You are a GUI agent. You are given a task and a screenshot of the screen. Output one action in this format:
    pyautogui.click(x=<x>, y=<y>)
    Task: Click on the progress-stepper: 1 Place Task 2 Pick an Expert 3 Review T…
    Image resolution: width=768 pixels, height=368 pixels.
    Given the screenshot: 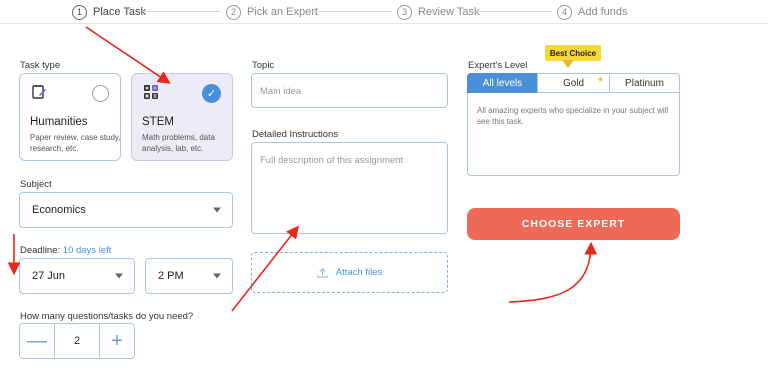 What is the action you would take?
    pyautogui.click(x=384, y=12)
    